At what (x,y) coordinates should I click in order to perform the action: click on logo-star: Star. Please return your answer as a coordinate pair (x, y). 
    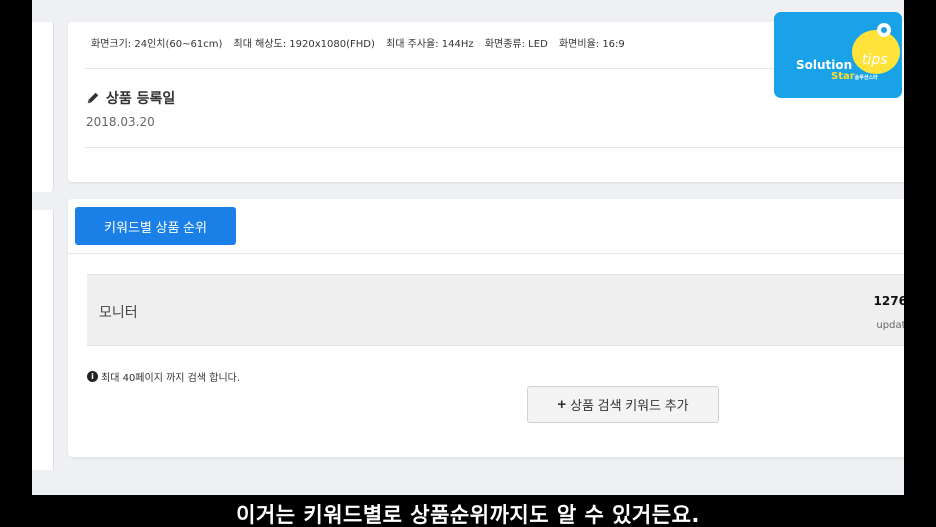
    Looking at the image, I should click on (843, 76).